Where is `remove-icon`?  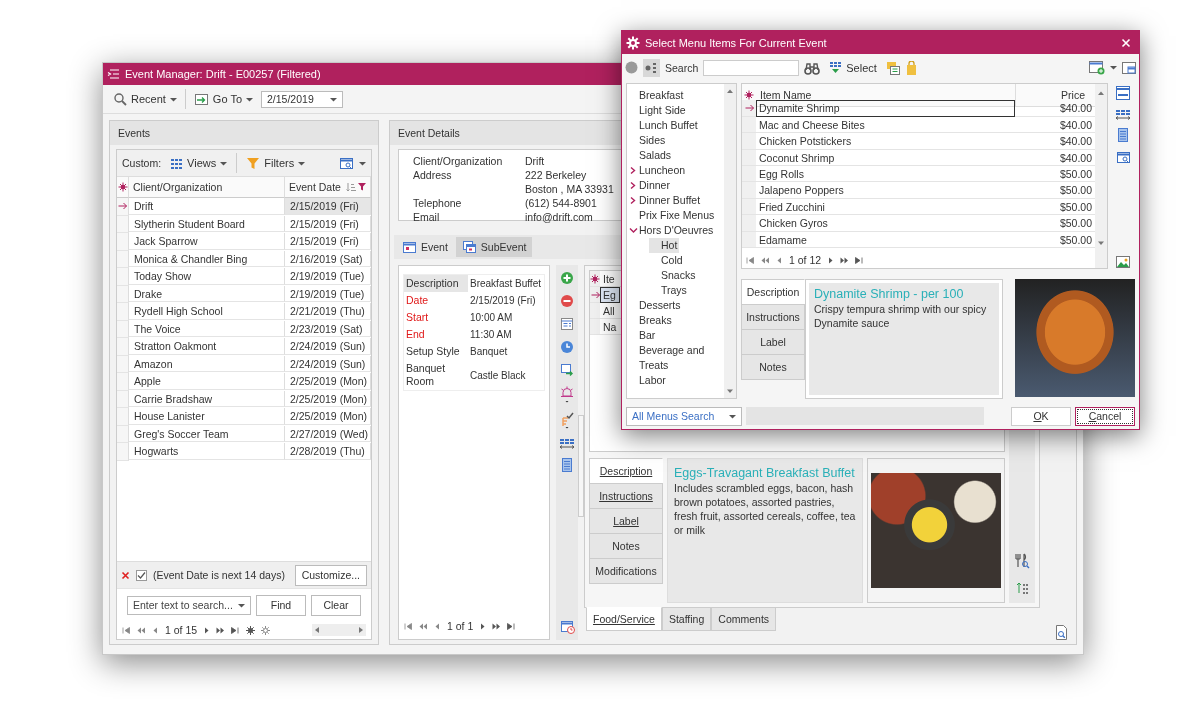 remove-icon is located at coordinates (567, 301).